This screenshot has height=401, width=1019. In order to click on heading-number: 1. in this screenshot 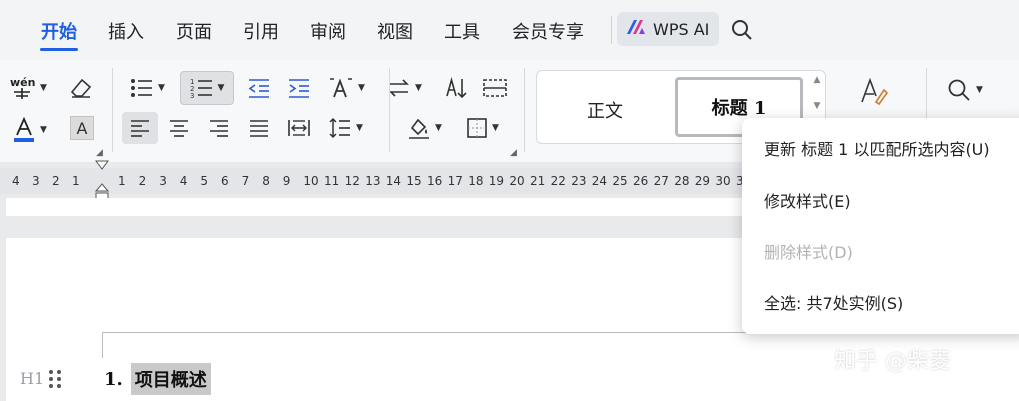, I will do `click(113, 379)`.